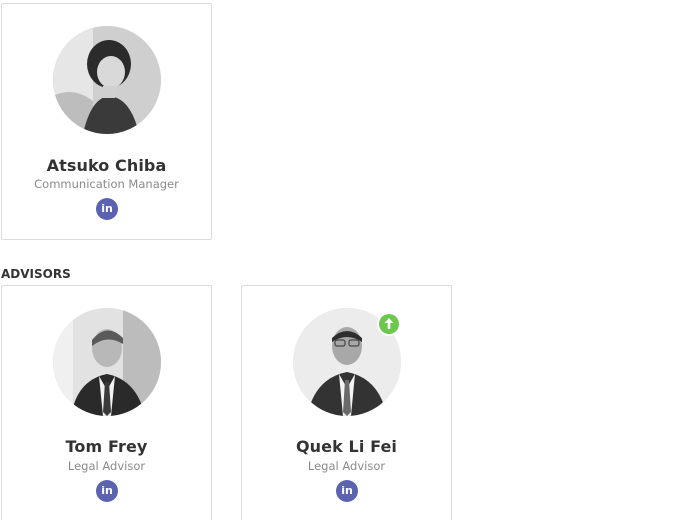 Image resolution: width=682 pixels, height=520 pixels. What do you see at coordinates (106, 446) in the screenshot?
I see `member-name: Tom Frey` at bounding box center [106, 446].